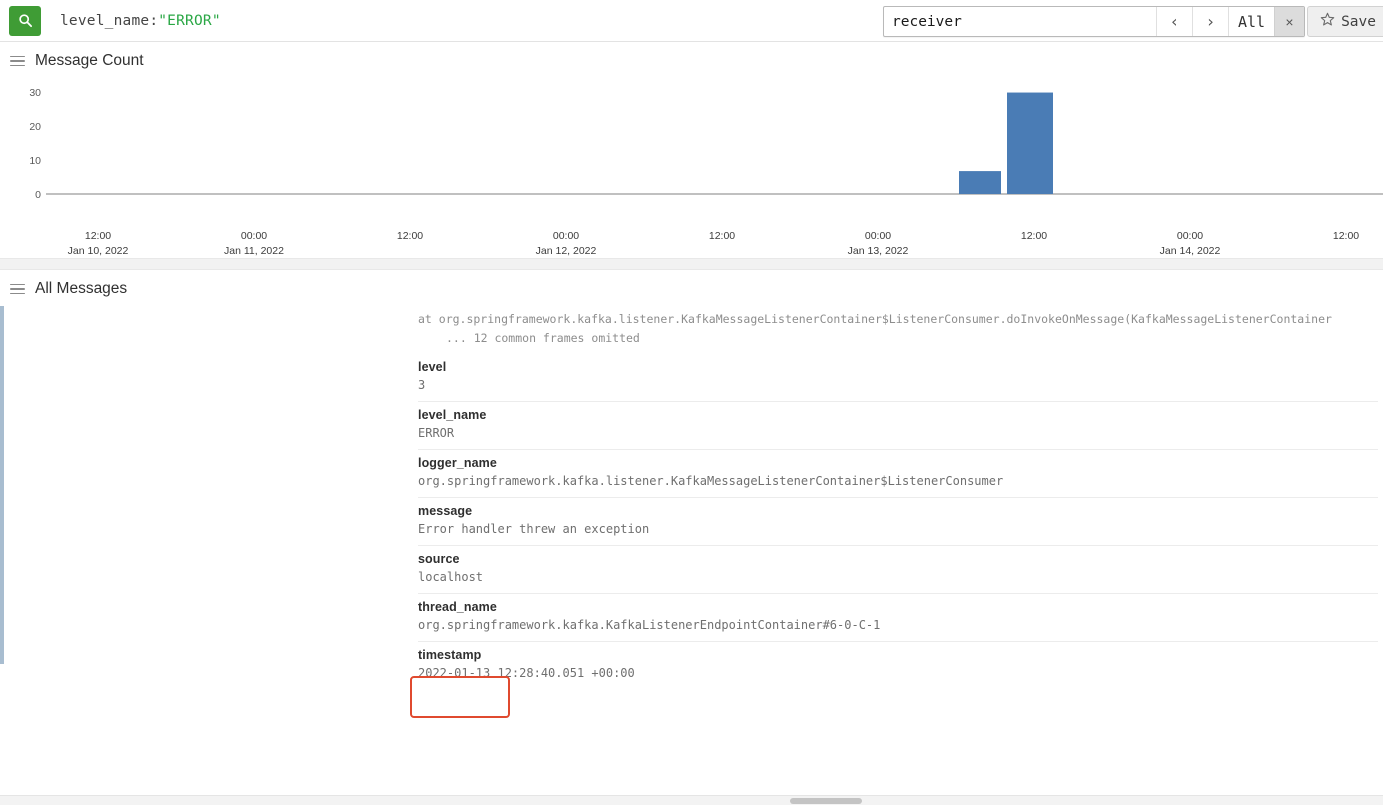 The image size is (1383, 805). What do you see at coordinates (566, 251) in the screenshot?
I see `svg-text: Jan 12, 2022` at bounding box center [566, 251].